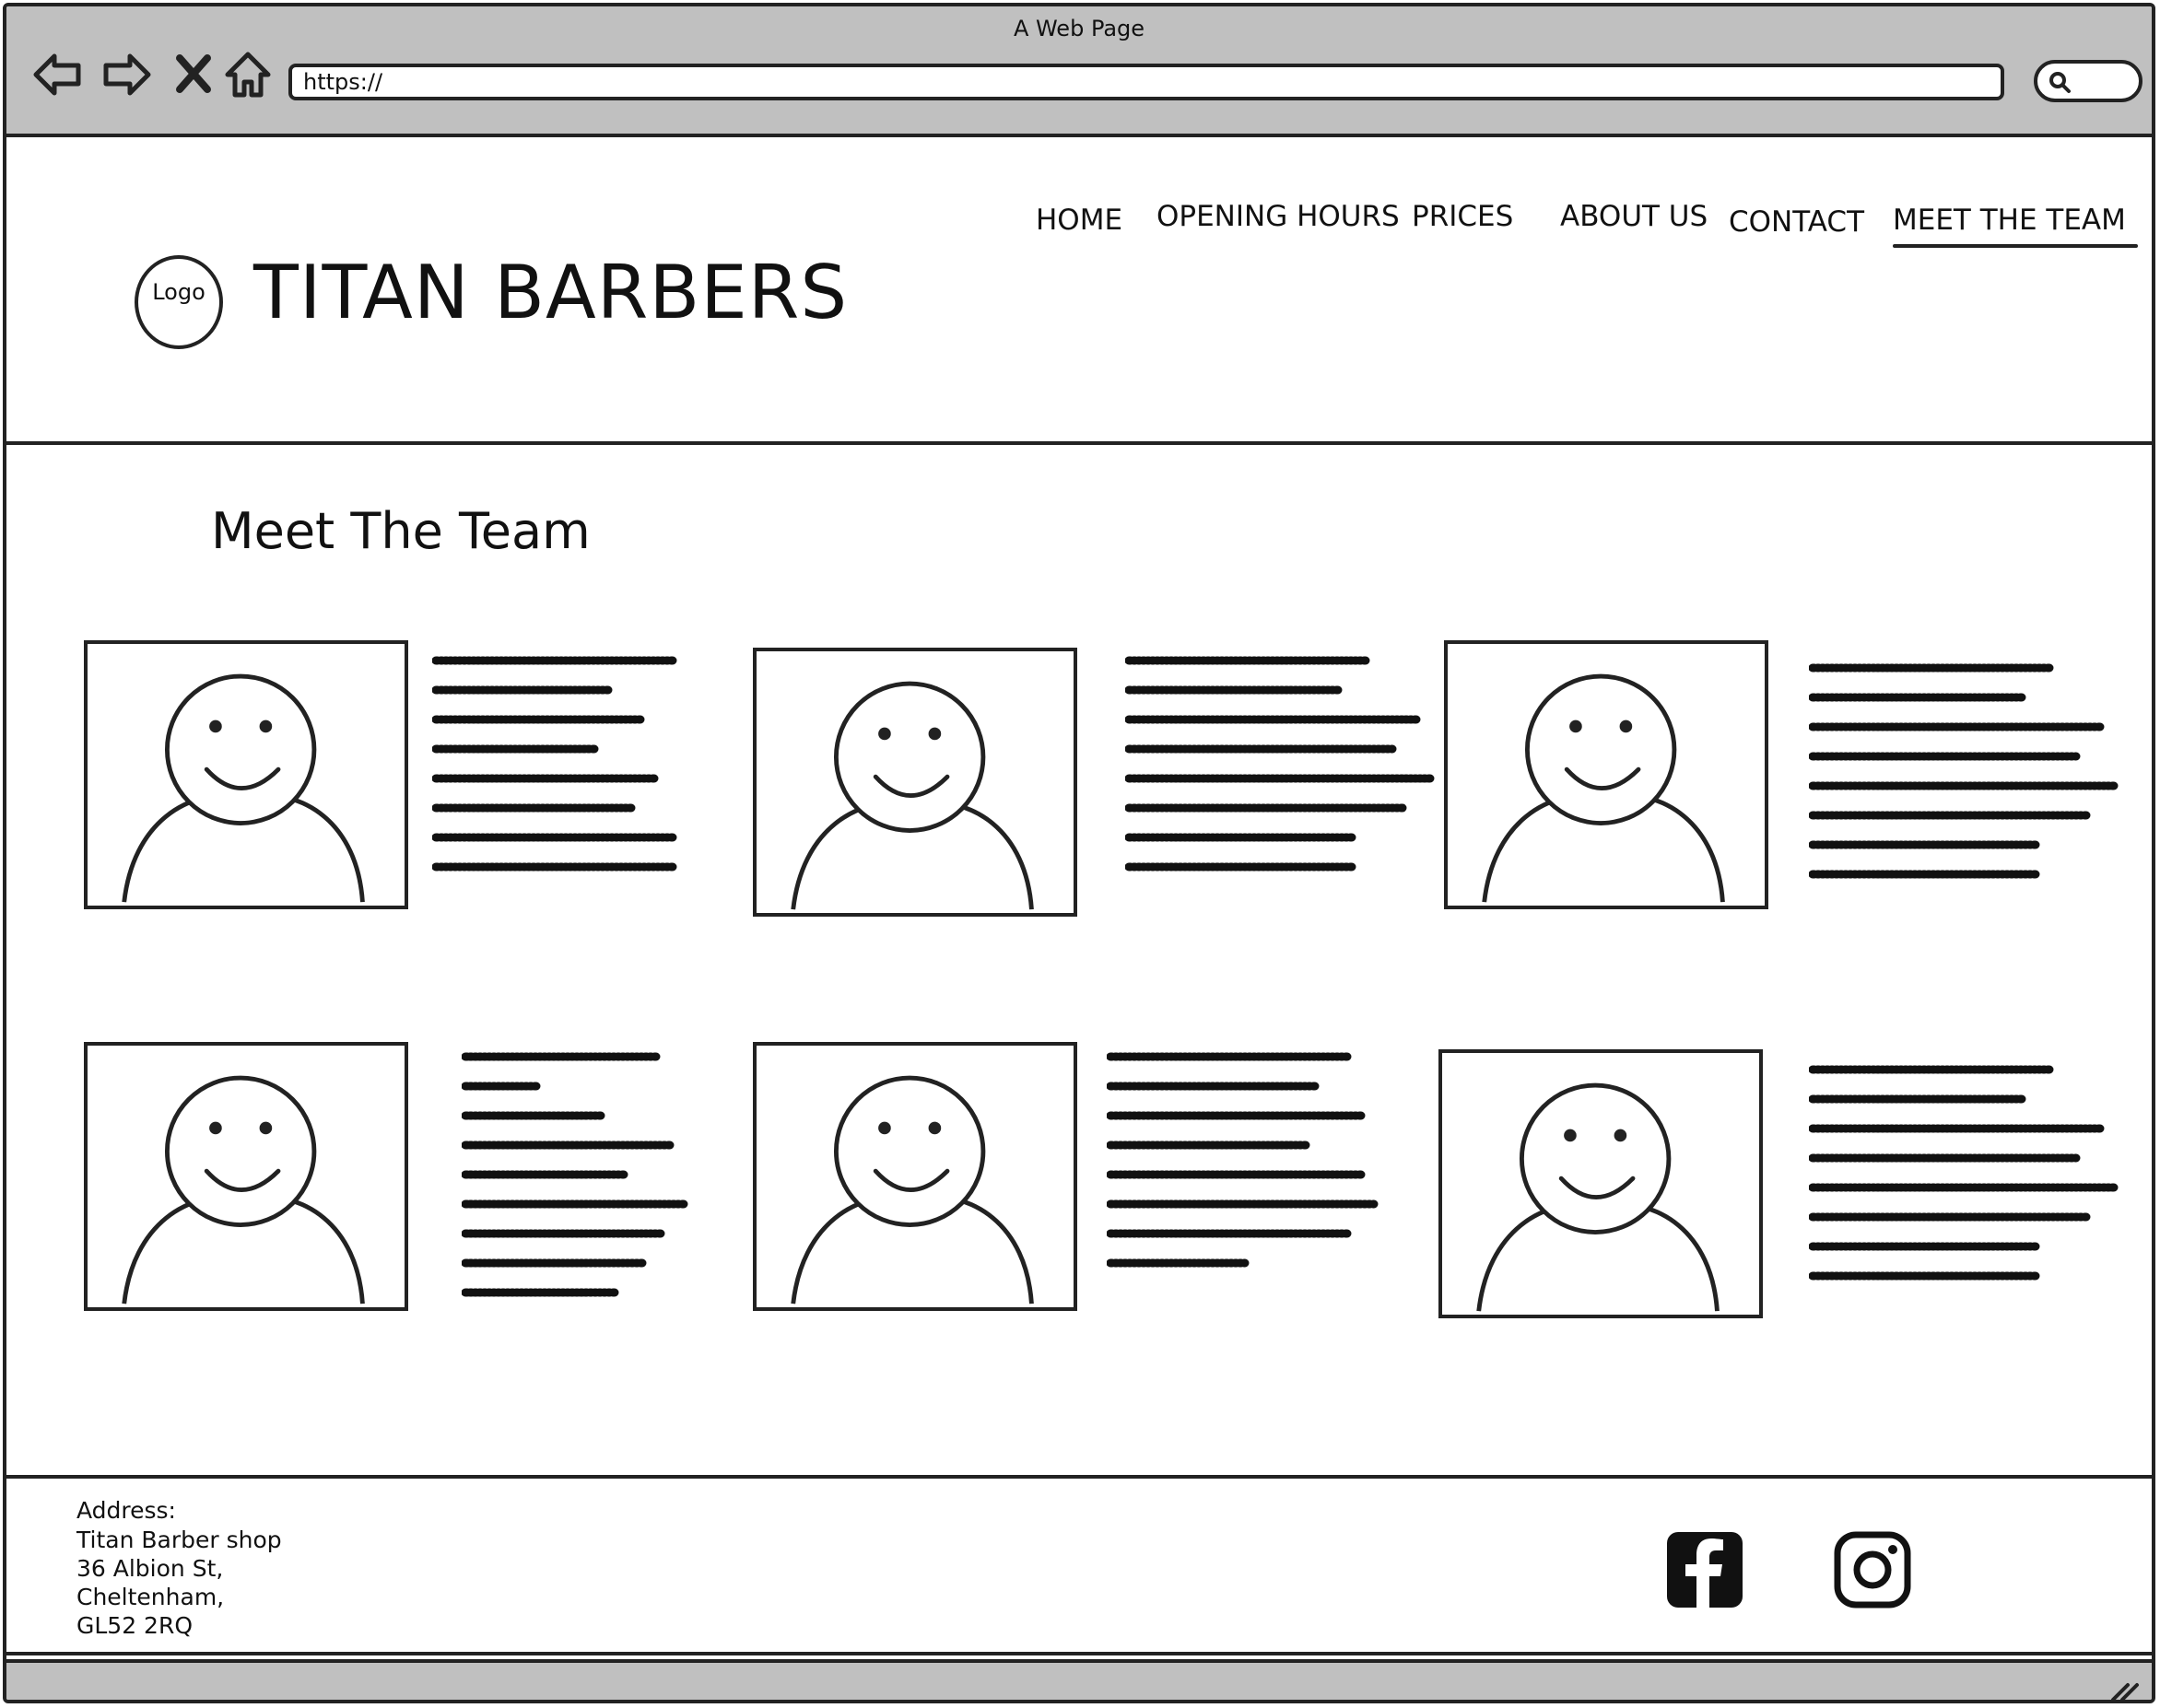 This screenshot has width=2160, height=1708. I want to click on close-x-icon, so click(197, 74).